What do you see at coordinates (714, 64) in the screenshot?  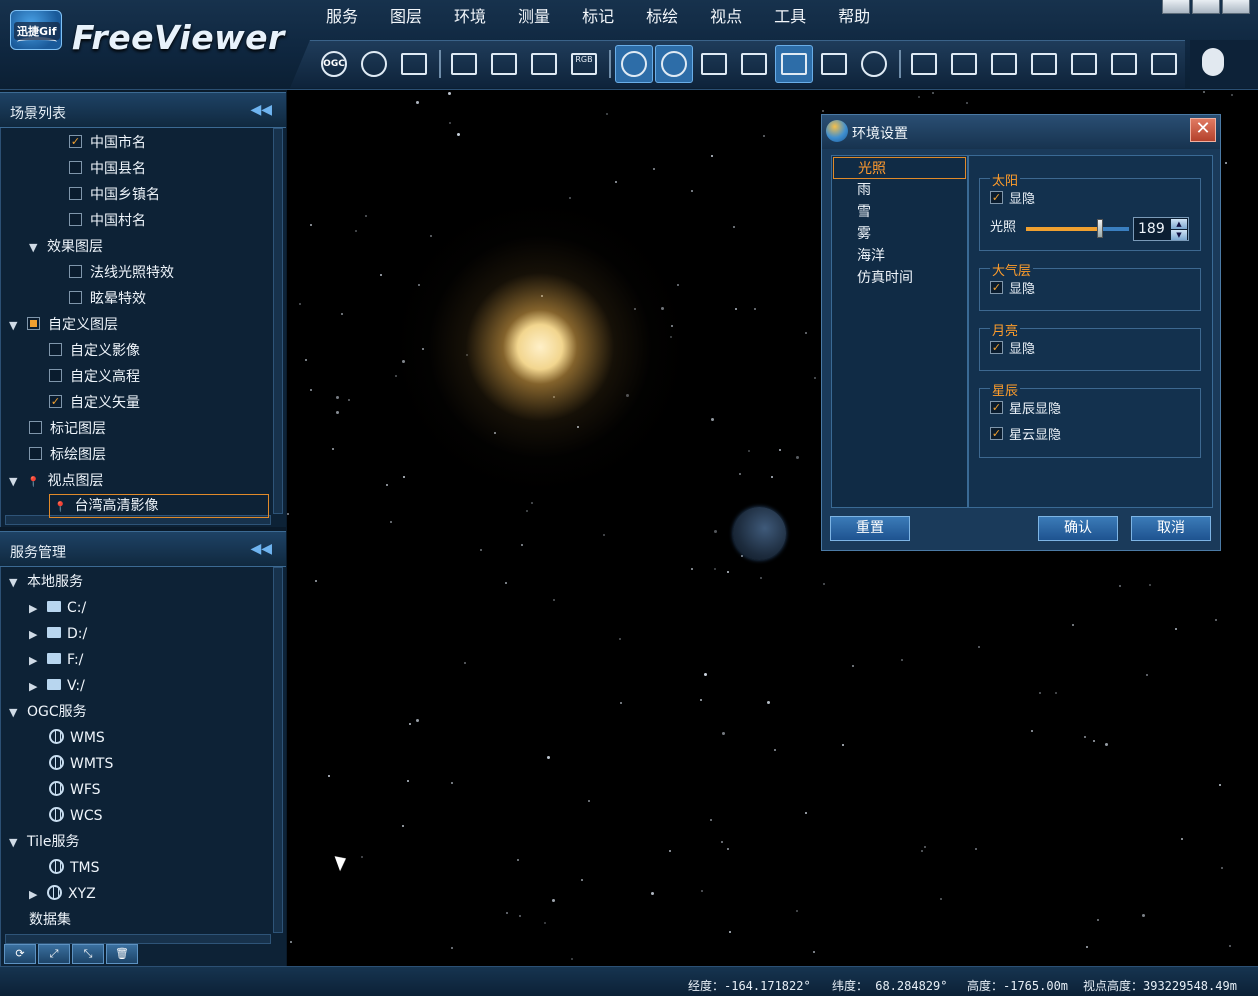 I see `rain-tool-button` at bounding box center [714, 64].